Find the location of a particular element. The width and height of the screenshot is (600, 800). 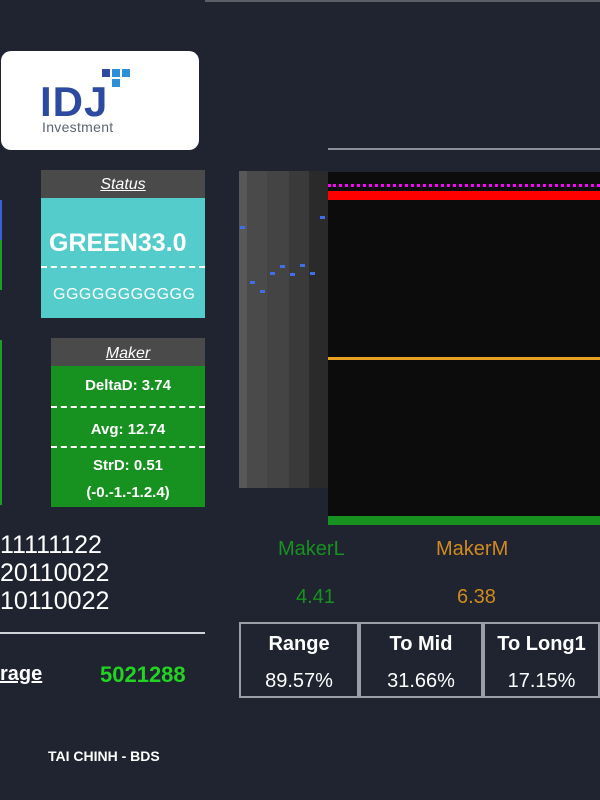

stat-value: 31.66% is located at coordinates (421, 681).